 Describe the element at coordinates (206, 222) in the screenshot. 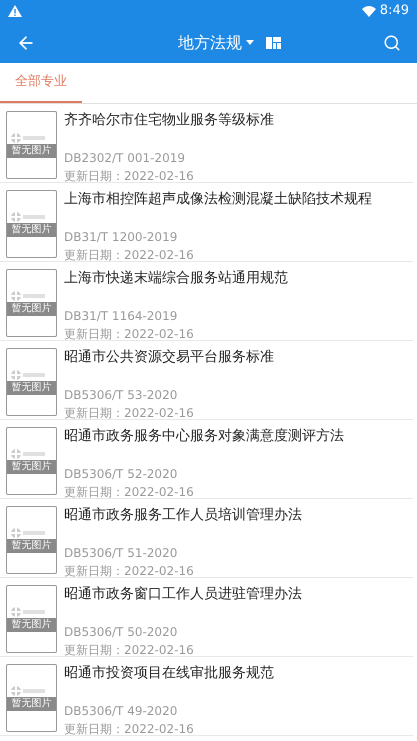

I see `list-item: 暂无图片 上海市相控阵超声成像法检测混凝土缺陷技术规程 DB31/T 1200-2019 更新日期：2022-02-16` at that location.